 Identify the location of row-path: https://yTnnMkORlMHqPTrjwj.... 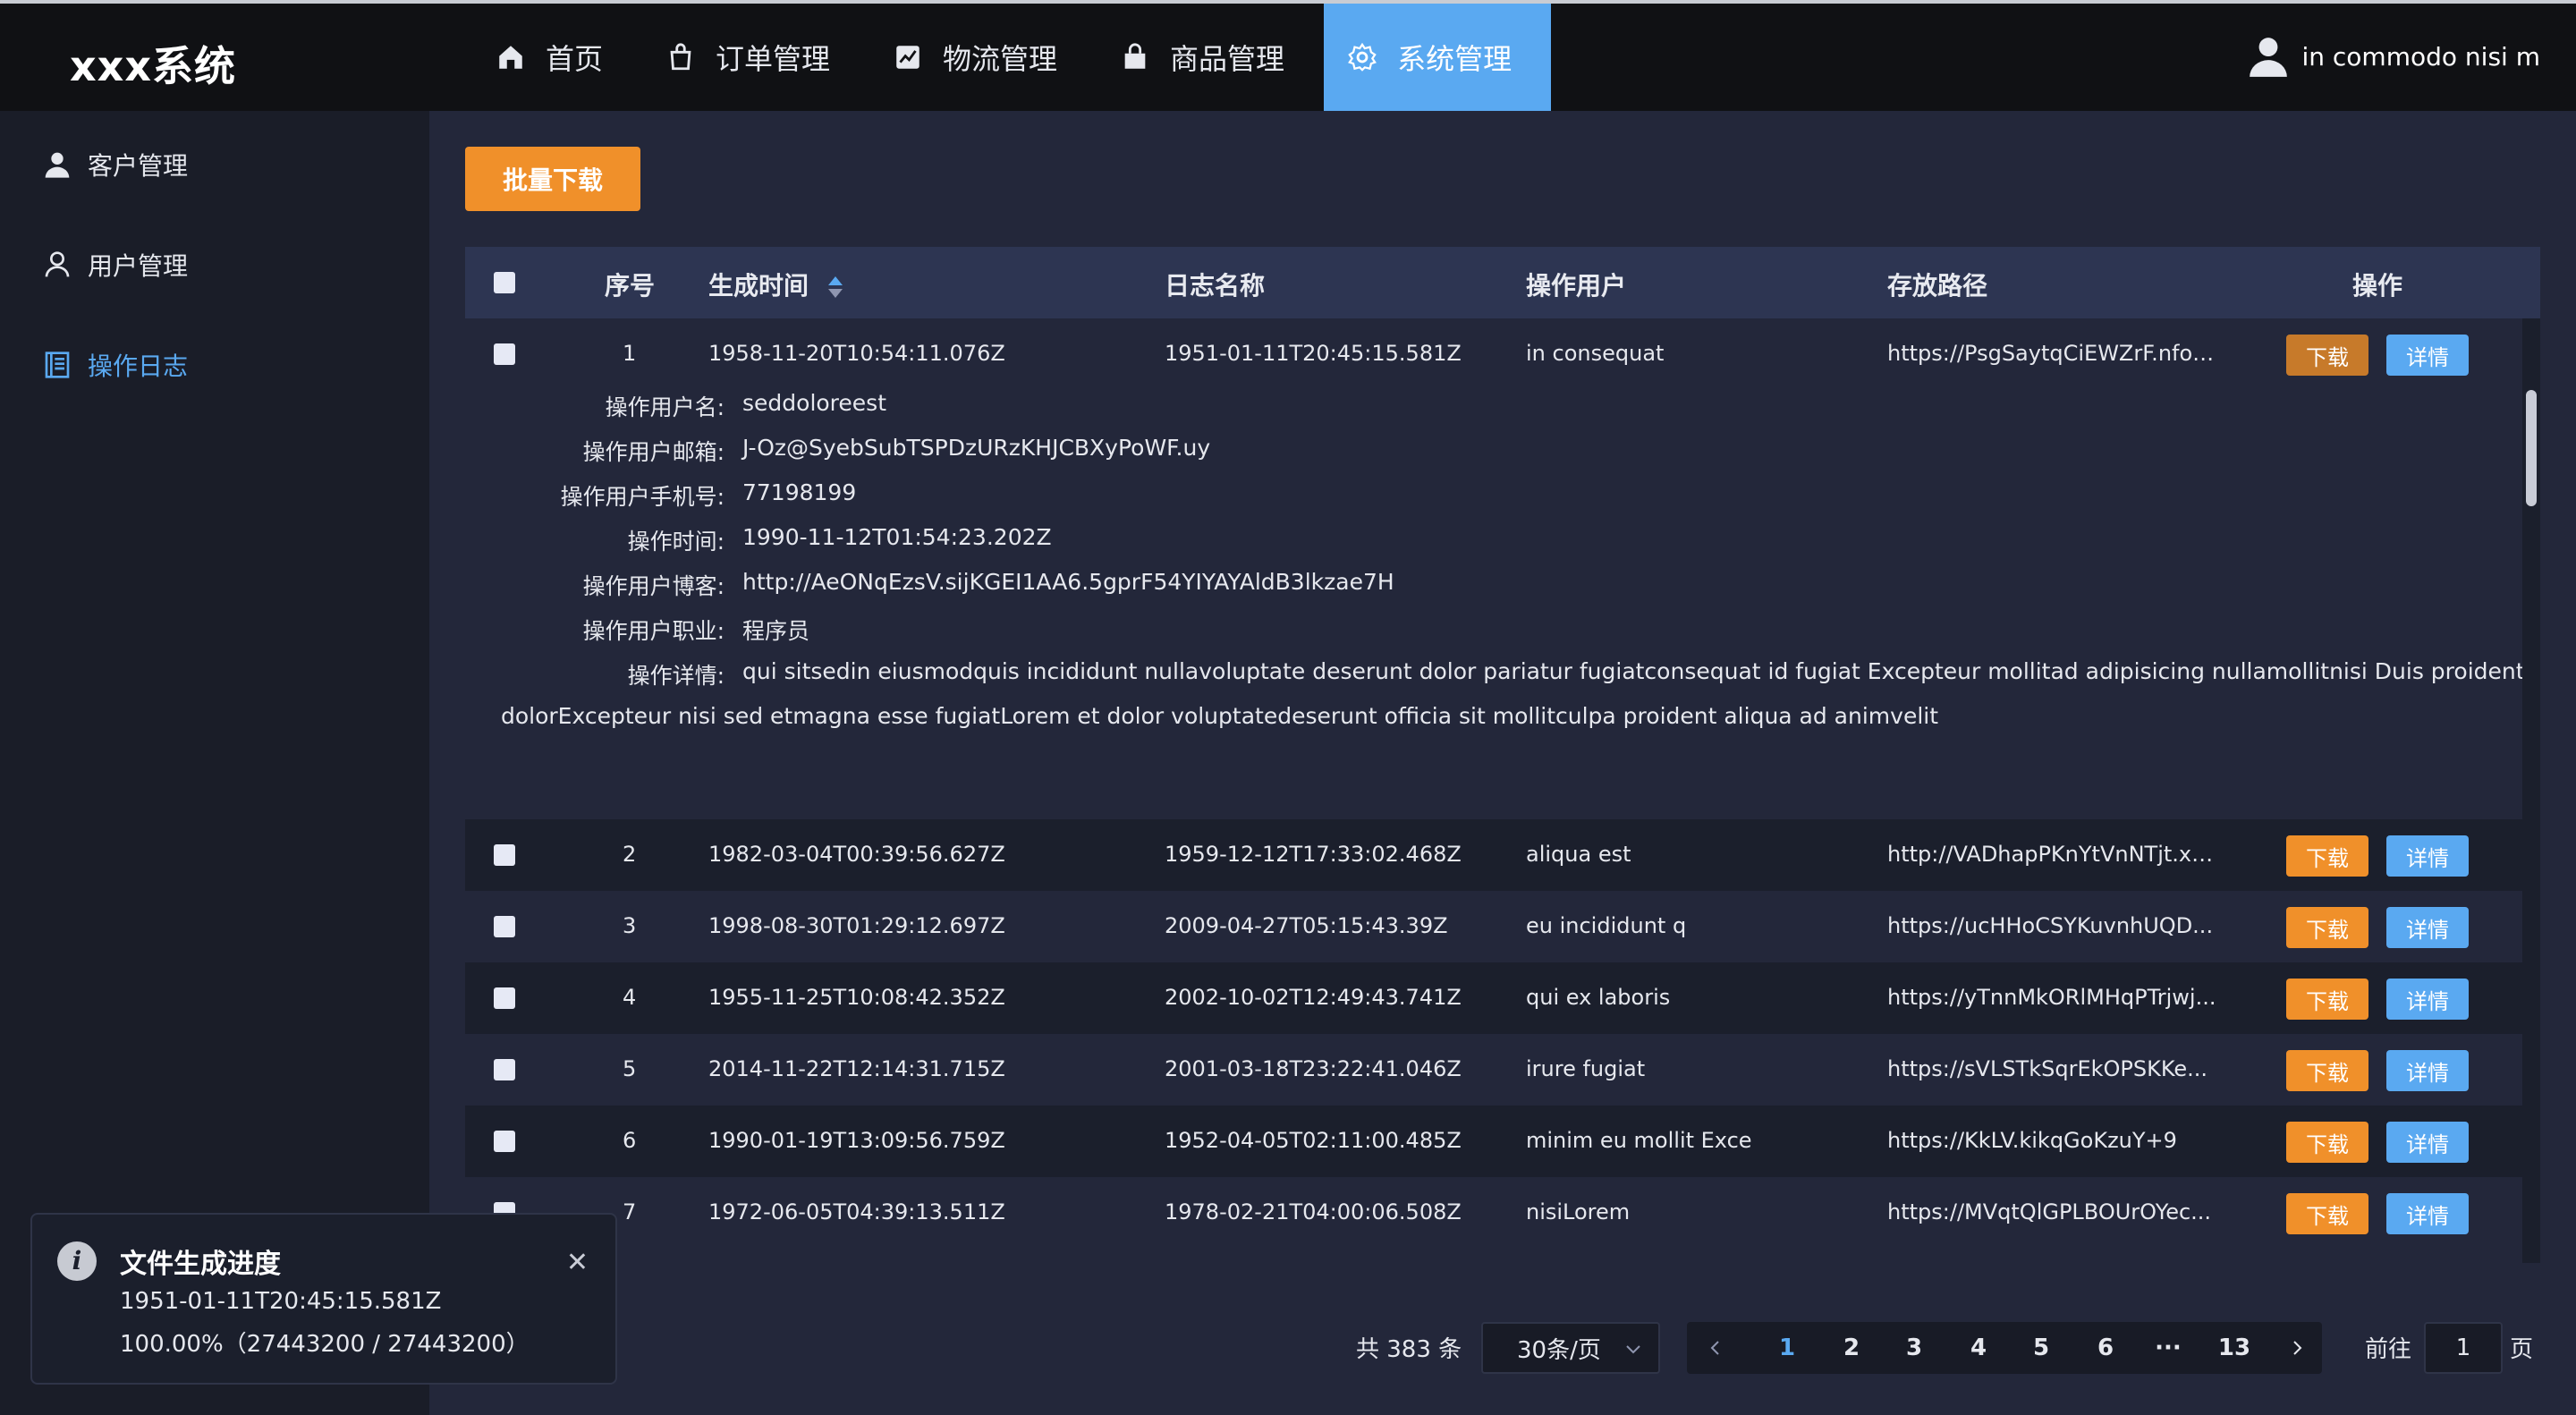
(2051, 997).